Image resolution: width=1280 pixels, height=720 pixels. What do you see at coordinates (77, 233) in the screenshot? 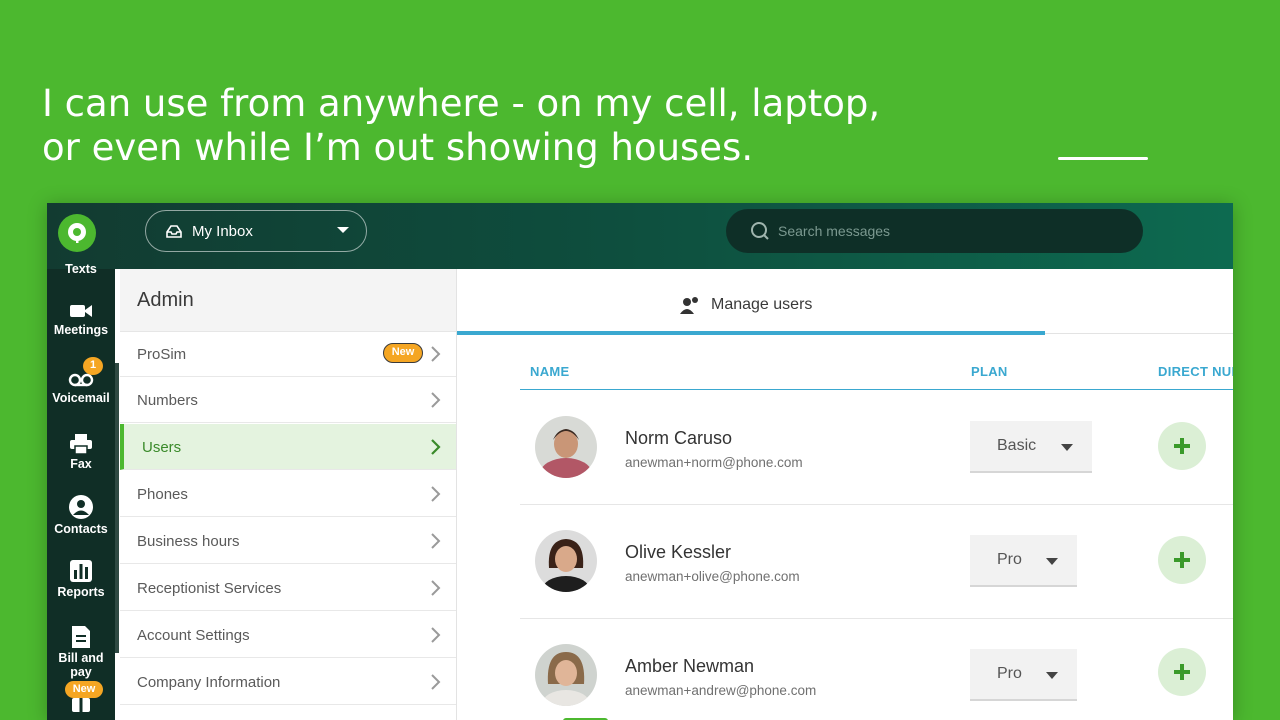
I see `app-logo-icon` at bounding box center [77, 233].